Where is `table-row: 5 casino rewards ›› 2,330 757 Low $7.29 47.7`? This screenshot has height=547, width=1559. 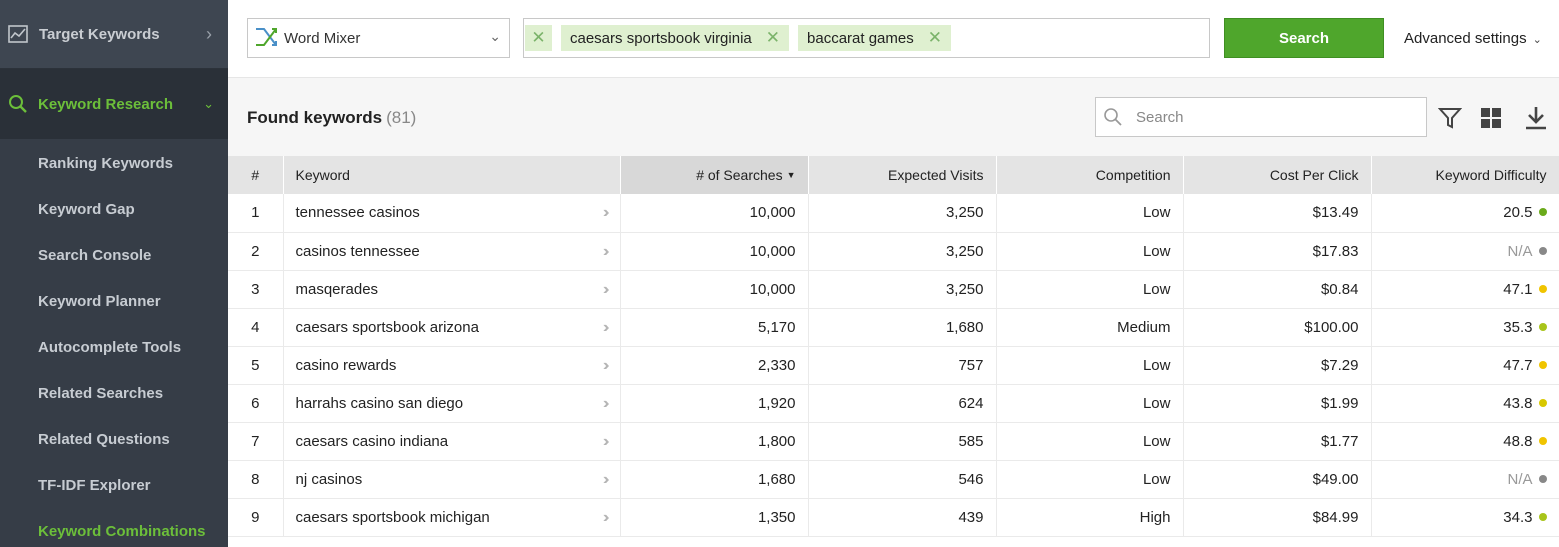 table-row: 5 casino rewards ›› 2,330 757 Low $7.29 47.7 is located at coordinates (893, 365).